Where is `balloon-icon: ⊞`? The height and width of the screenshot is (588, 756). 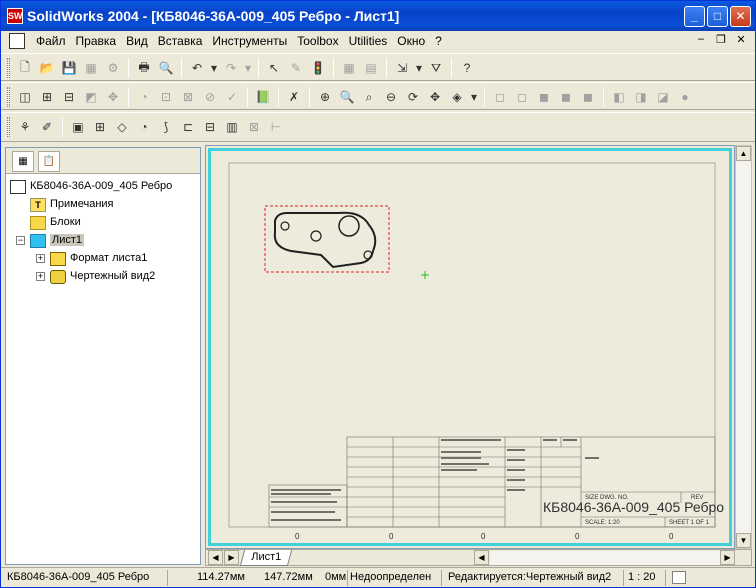
balloon-icon: ⊞ is located at coordinates (100, 127).